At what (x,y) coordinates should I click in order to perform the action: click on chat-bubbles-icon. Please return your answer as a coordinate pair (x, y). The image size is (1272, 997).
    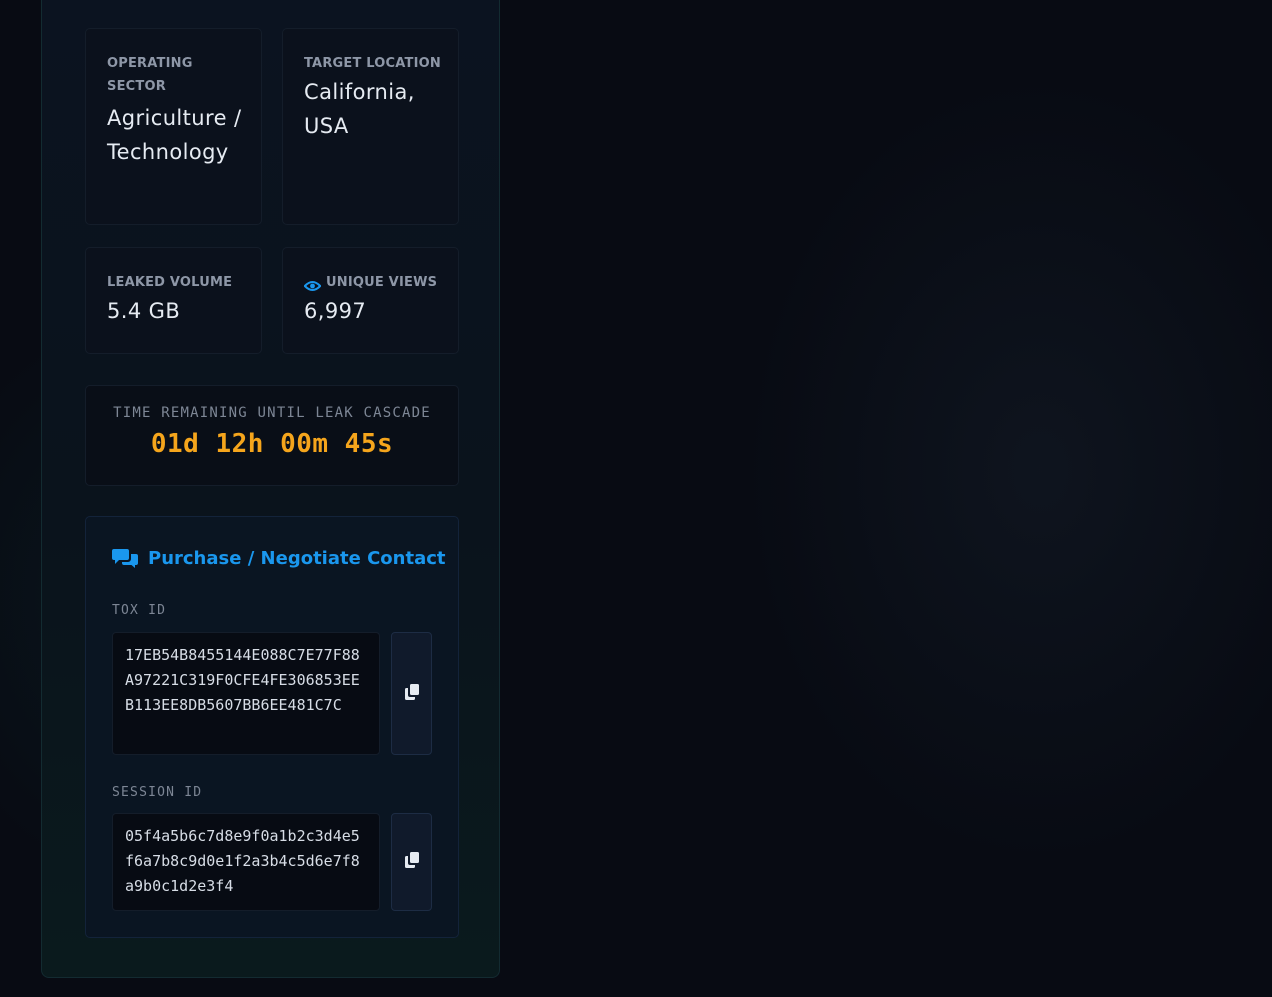
    Looking at the image, I should click on (125, 558).